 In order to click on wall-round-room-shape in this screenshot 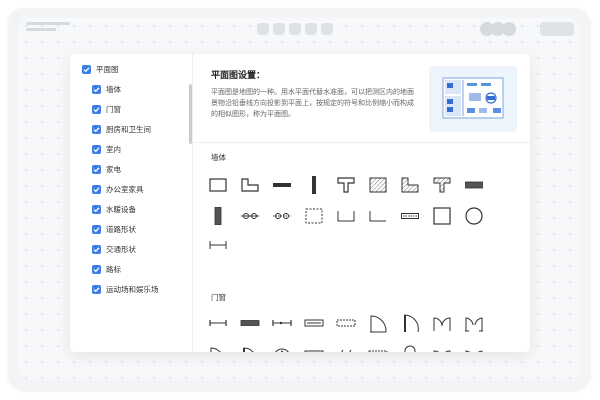, I will do `click(474, 216)`.